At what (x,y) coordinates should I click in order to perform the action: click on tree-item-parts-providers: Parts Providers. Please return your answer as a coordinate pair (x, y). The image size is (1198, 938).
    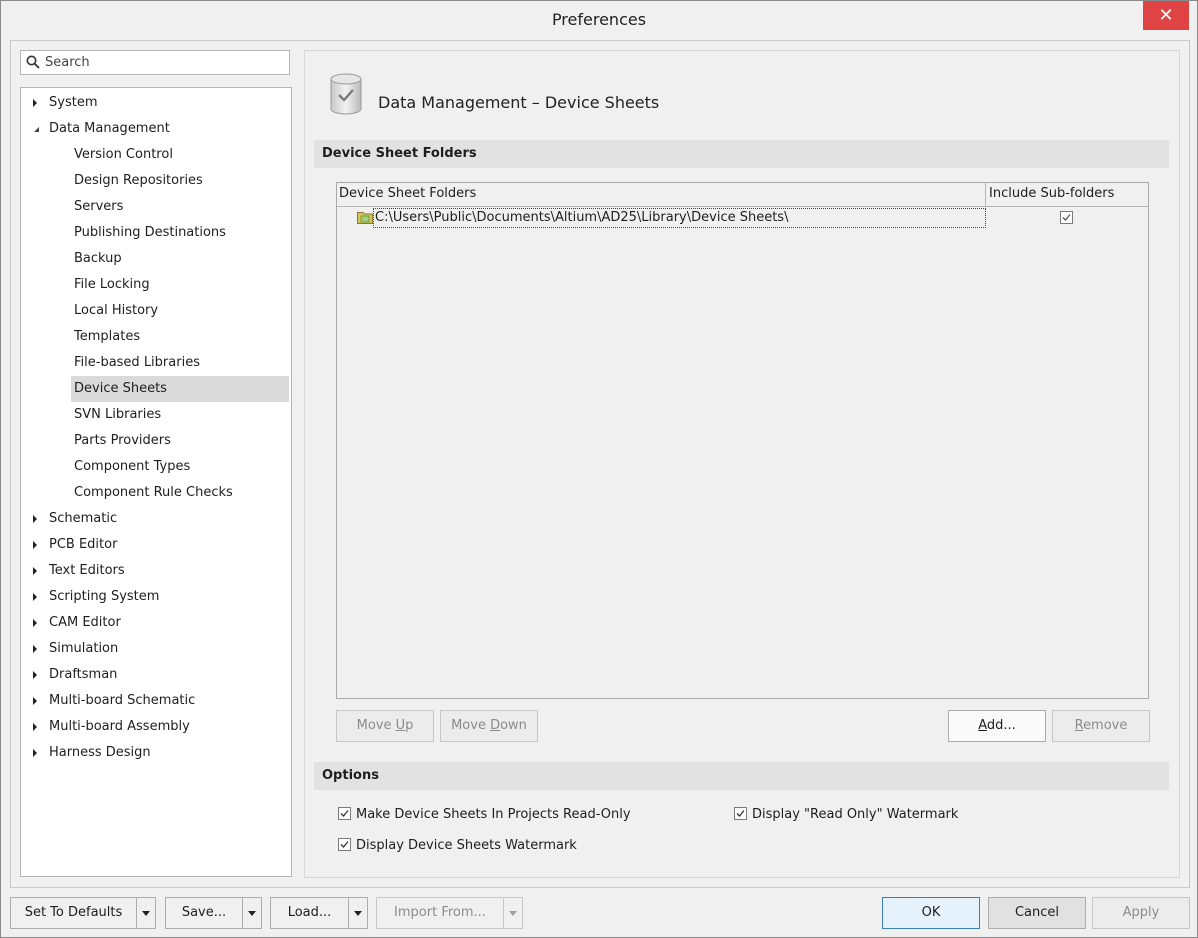
    Looking at the image, I should click on (180, 441).